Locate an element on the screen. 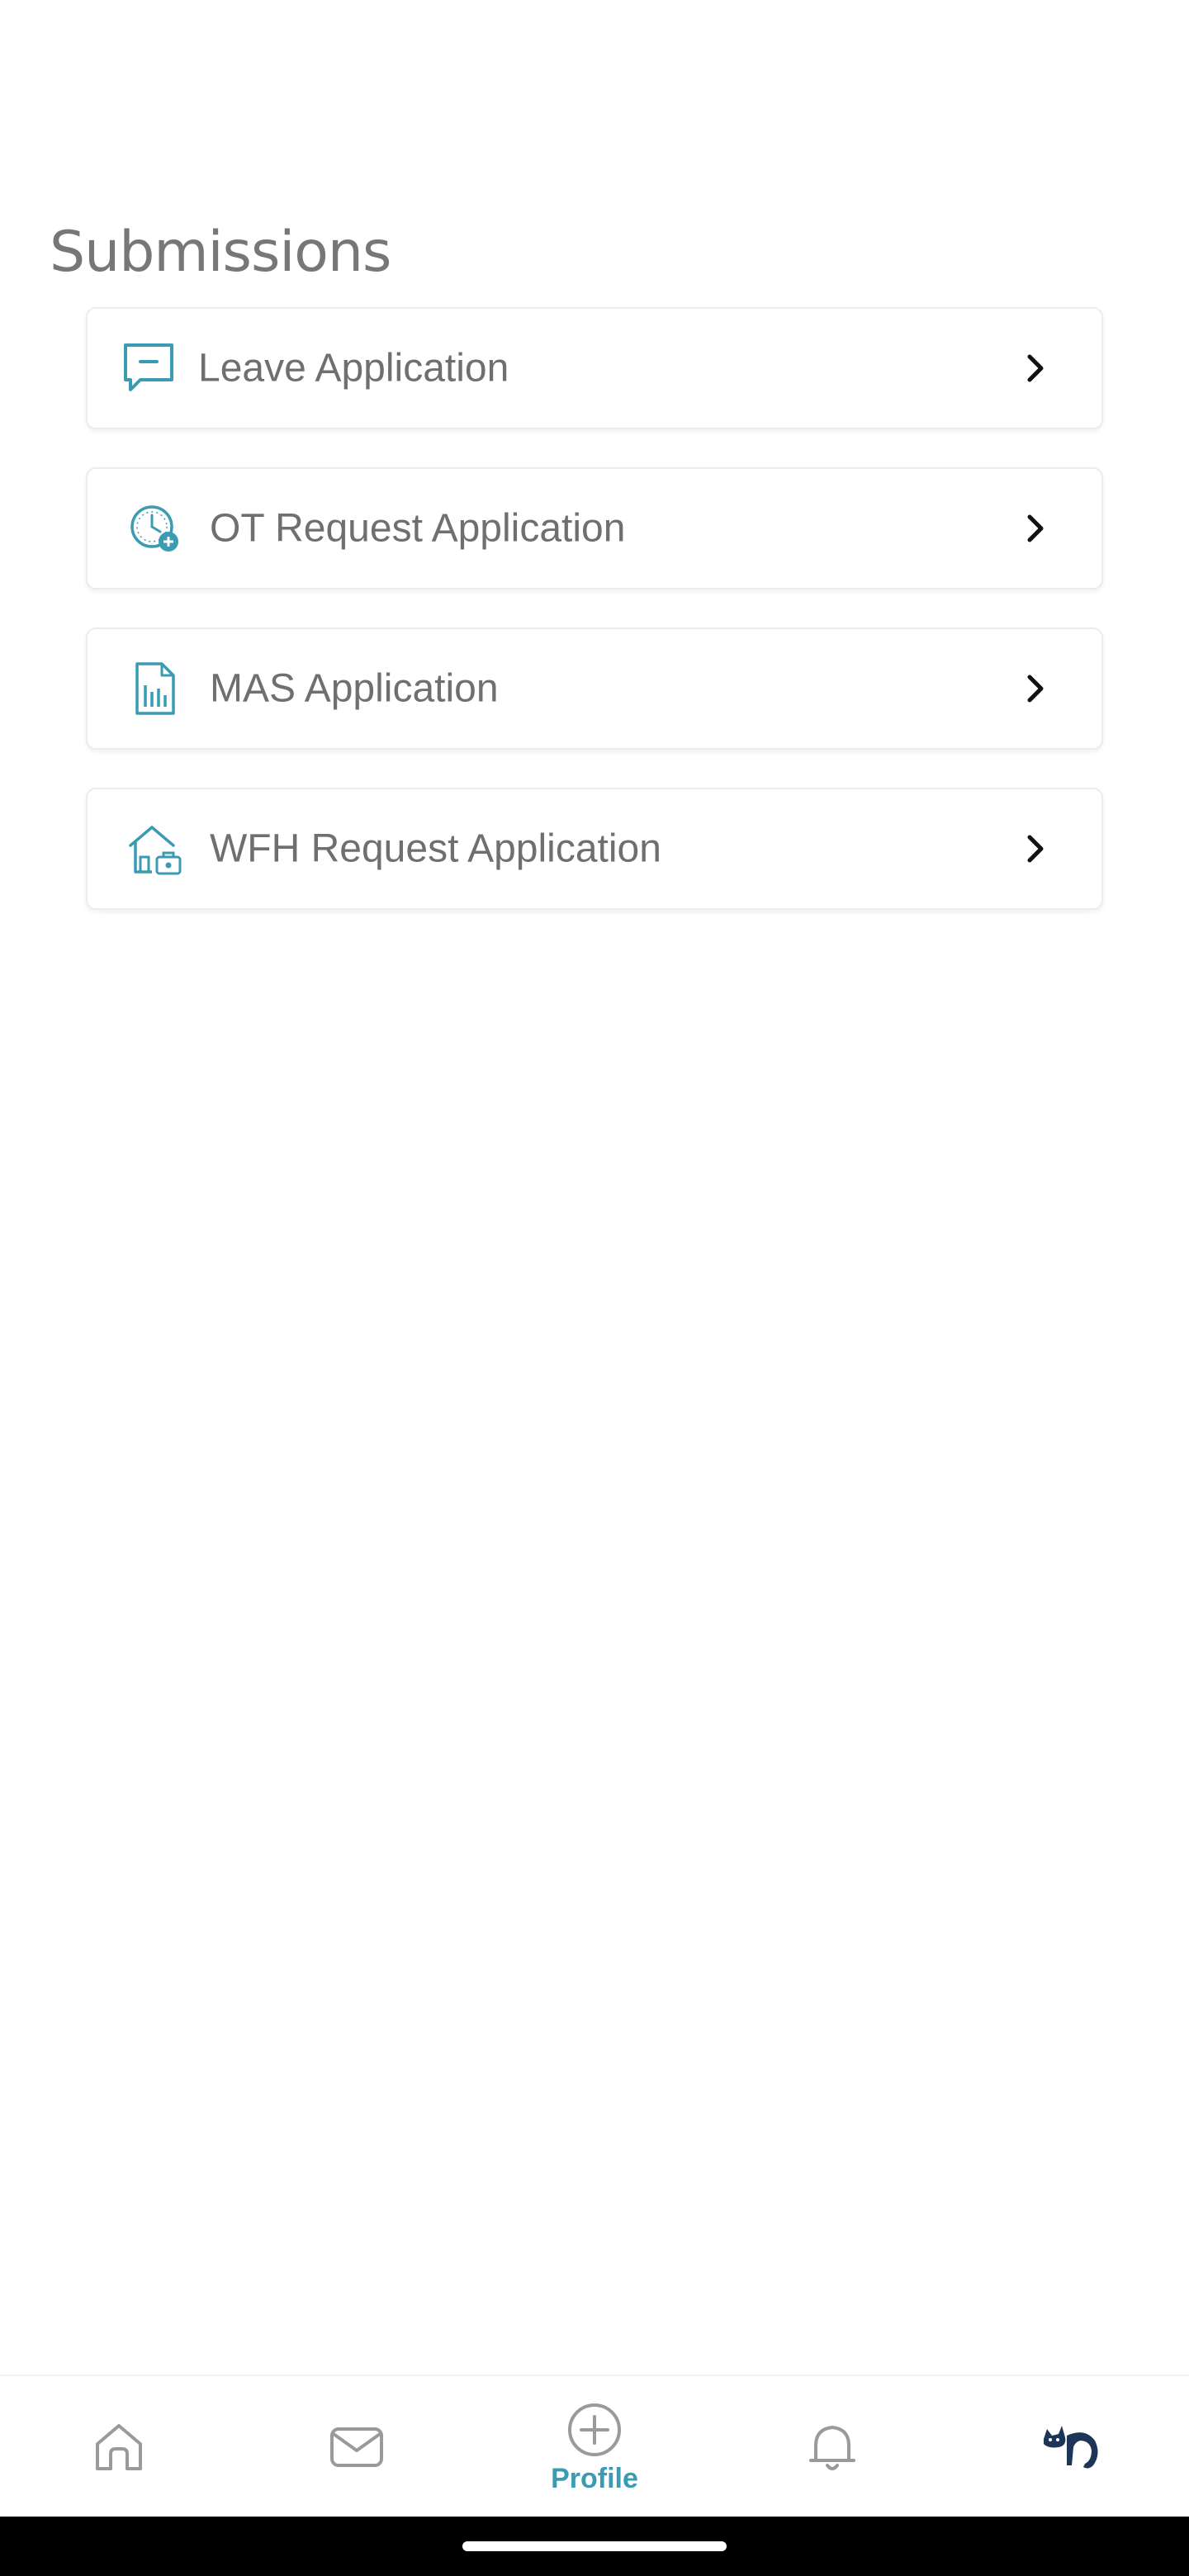  nav-notifications is located at coordinates (832, 2447).